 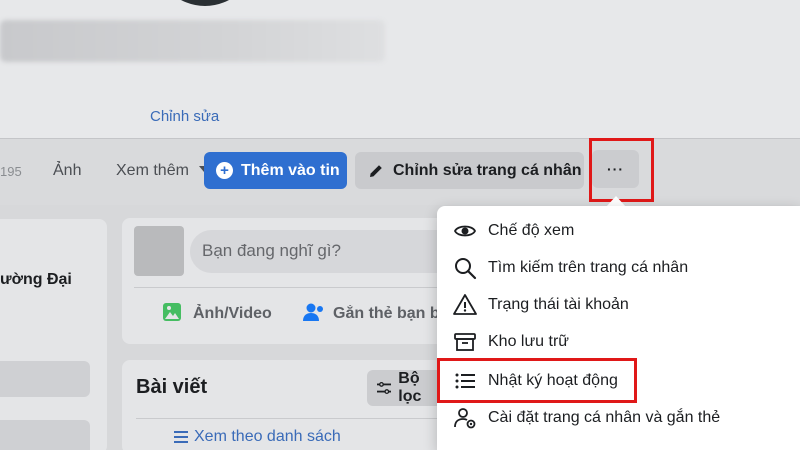 I want to click on menu-item-view-as: Chế độ xem, so click(x=618, y=230).